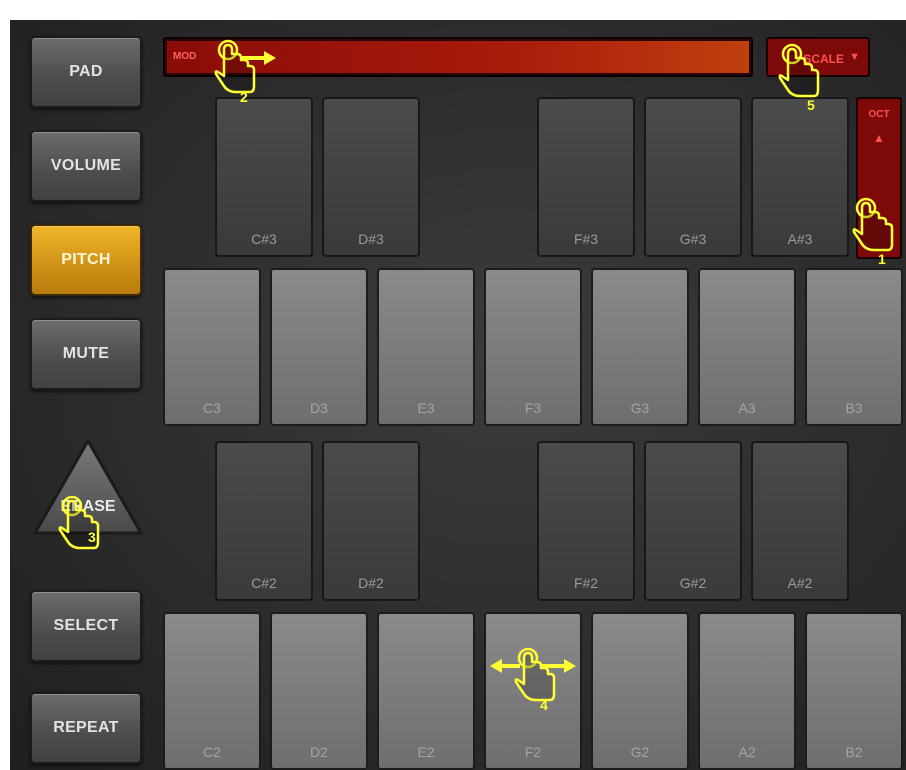 Image resolution: width=906 pixels, height=770 pixels. What do you see at coordinates (319, 408) in the screenshot?
I see `key-label: D3` at bounding box center [319, 408].